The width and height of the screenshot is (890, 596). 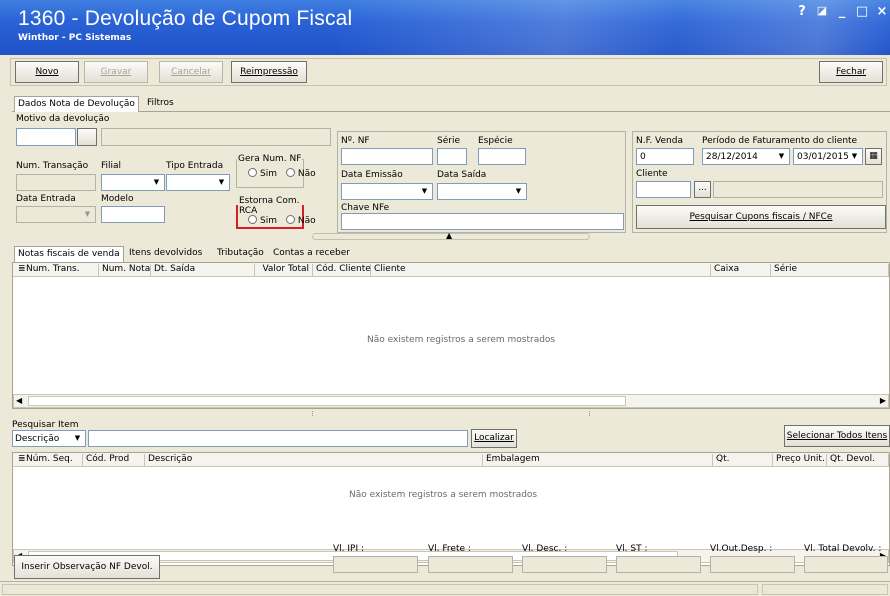 What do you see at coordinates (87, 567) in the screenshot?
I see `inserir-observacao-button: Inserir Observação NF Devol.` at bounding box center [87, 567].